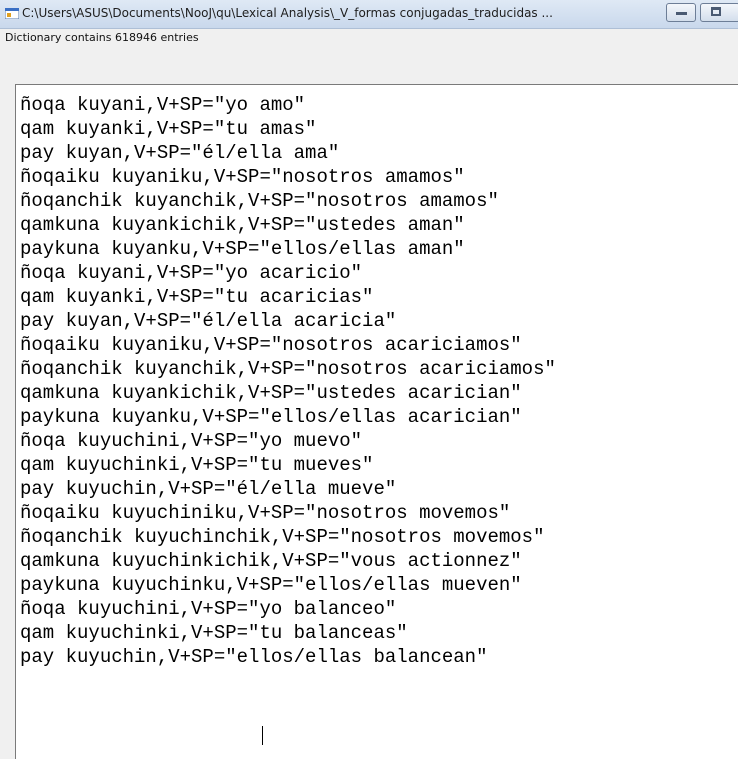 The image size is (738, 759). I want to click on dictionary-entry-line: qam kuyanki,V+SP="tu acaricias", so click(196, 297).